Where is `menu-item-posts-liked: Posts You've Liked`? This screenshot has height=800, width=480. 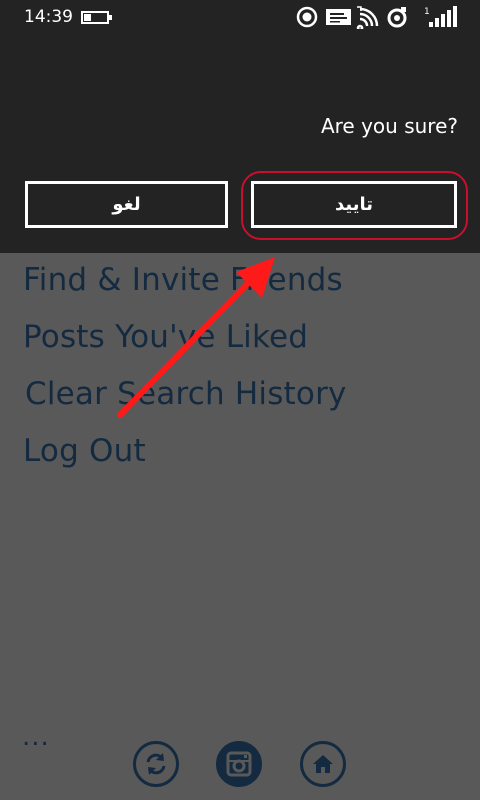 menu-item-posts-liked: Posts You've Liked is located at coordinates (165, 337).